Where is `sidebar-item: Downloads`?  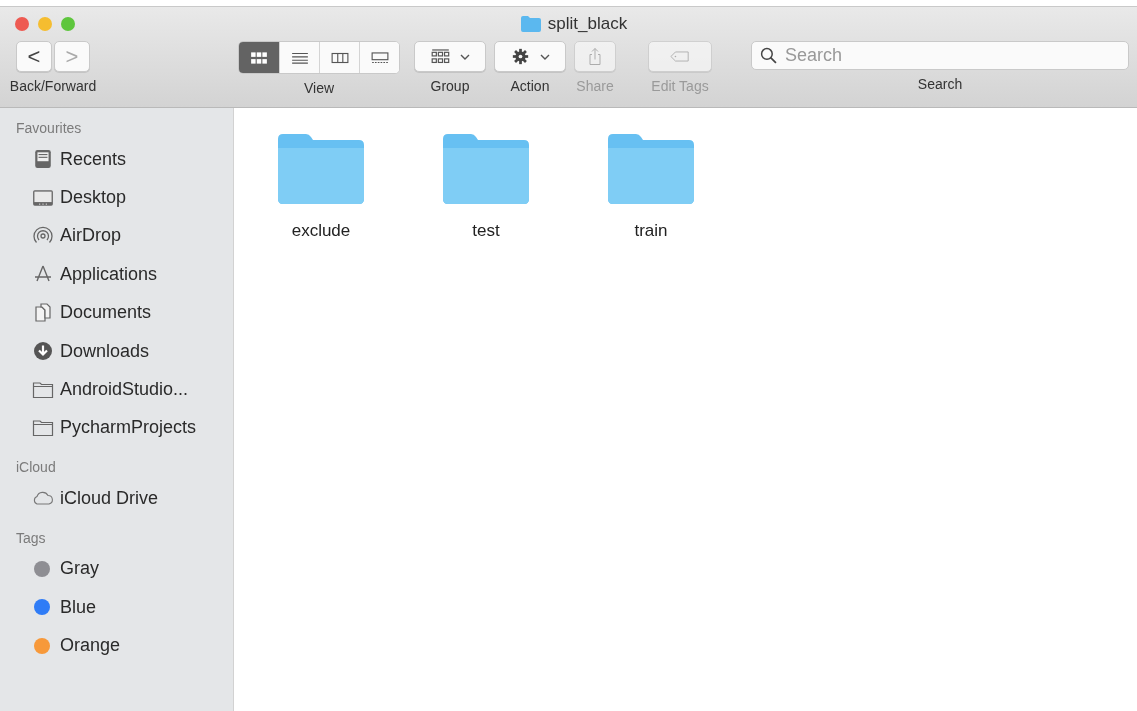
sidebar-item: Downloads is located at coordinates (116, 351).